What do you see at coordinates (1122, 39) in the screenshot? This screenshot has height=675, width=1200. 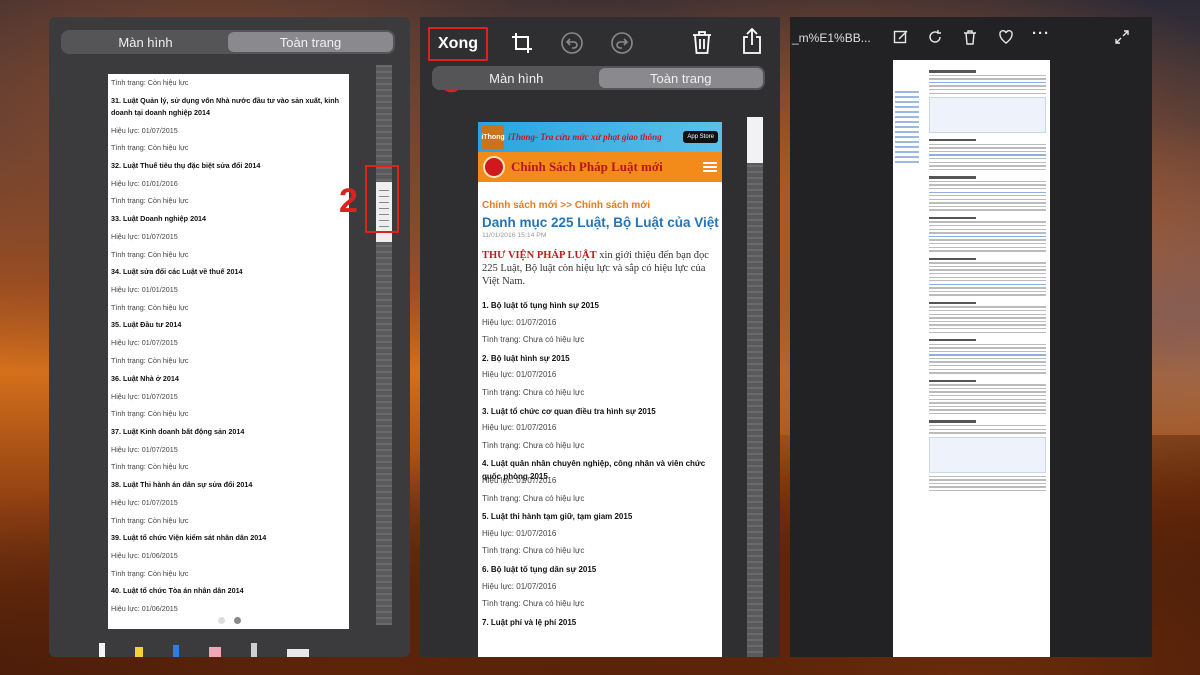 I see `expand-icon` at bounding box center [1122, 39].